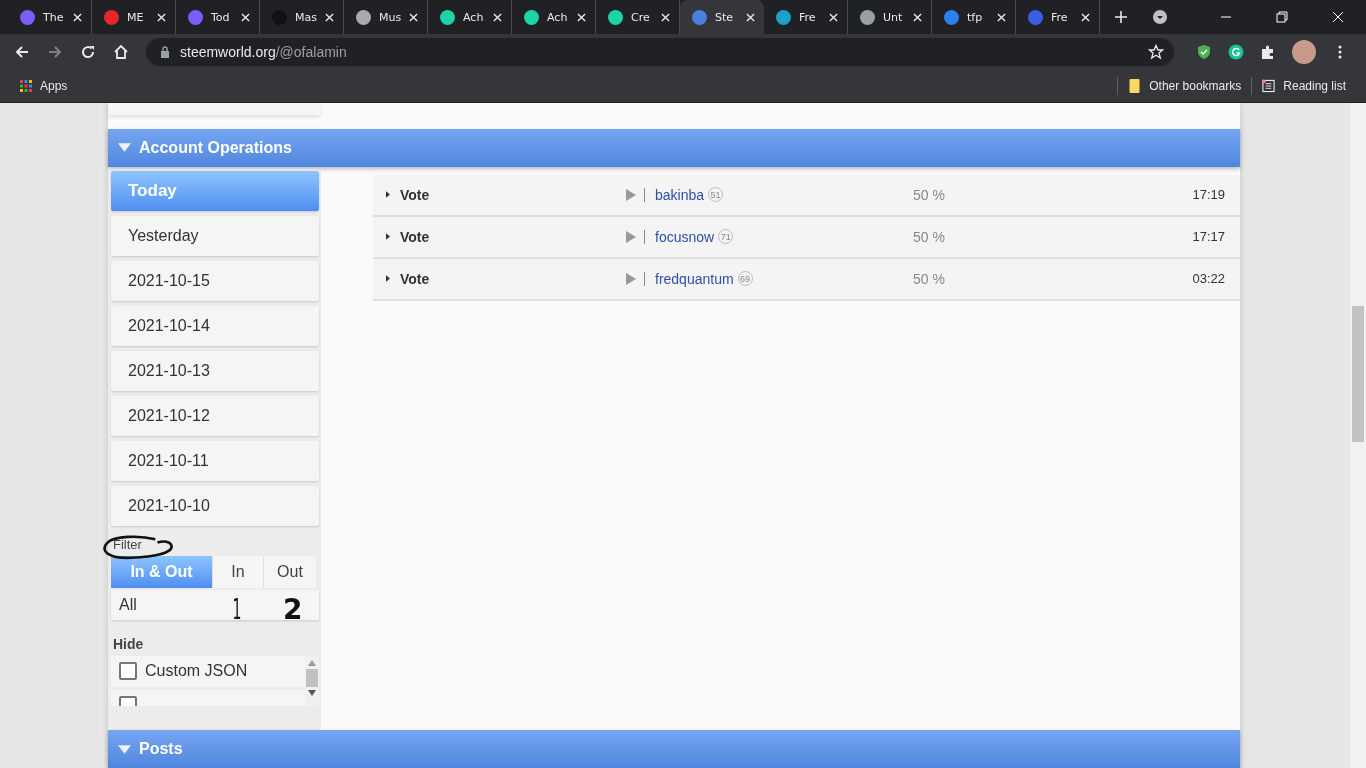 This screenshot has width=1366, height=768. Describe the element at coordinates (215, 505) in the screenshot. I see `date-tab: 2021-10-10` at that location.